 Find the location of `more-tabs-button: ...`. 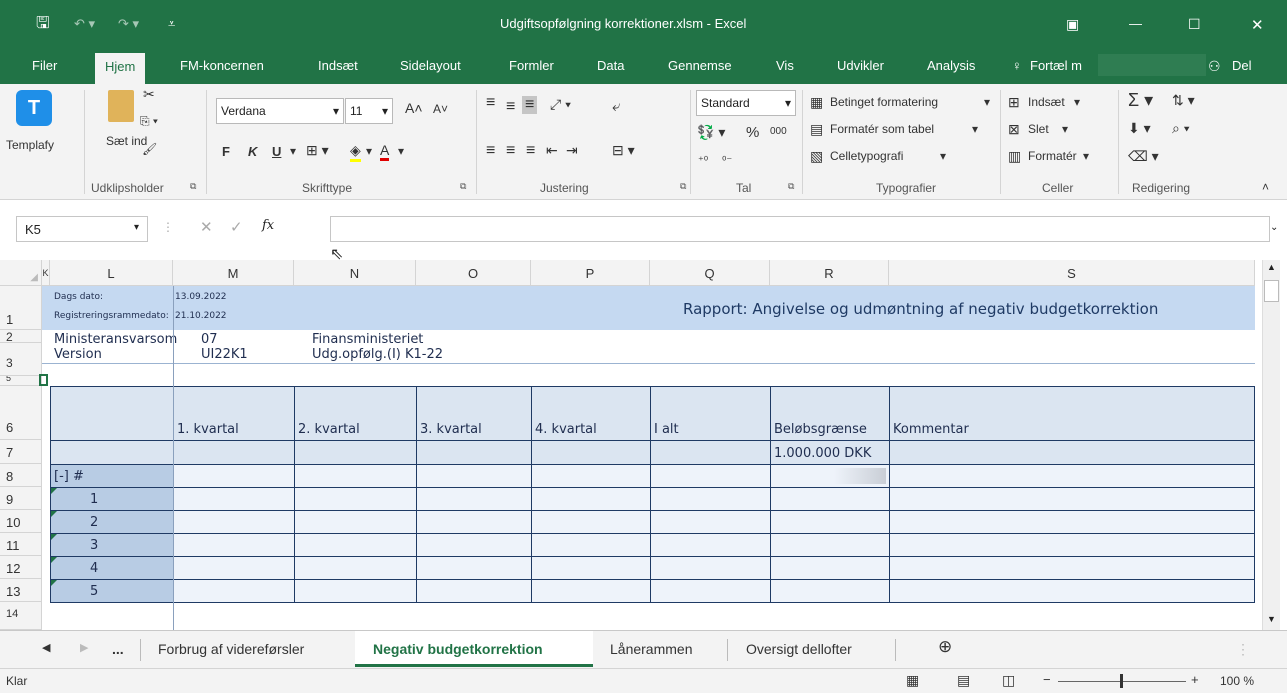

more-tabs-button: ... is located at coordinates (118, 649).